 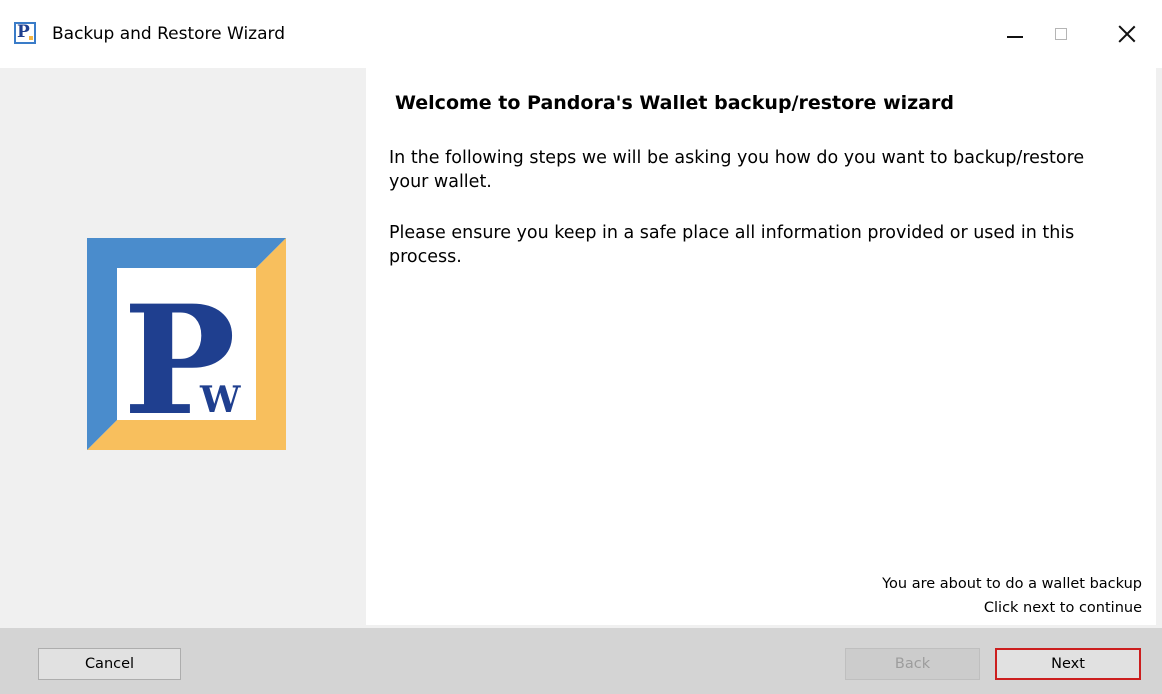 What do you see at coordinates (31, 38) in the screenshot?
I see `app-icon-dot` at bounding box center [31, 38].